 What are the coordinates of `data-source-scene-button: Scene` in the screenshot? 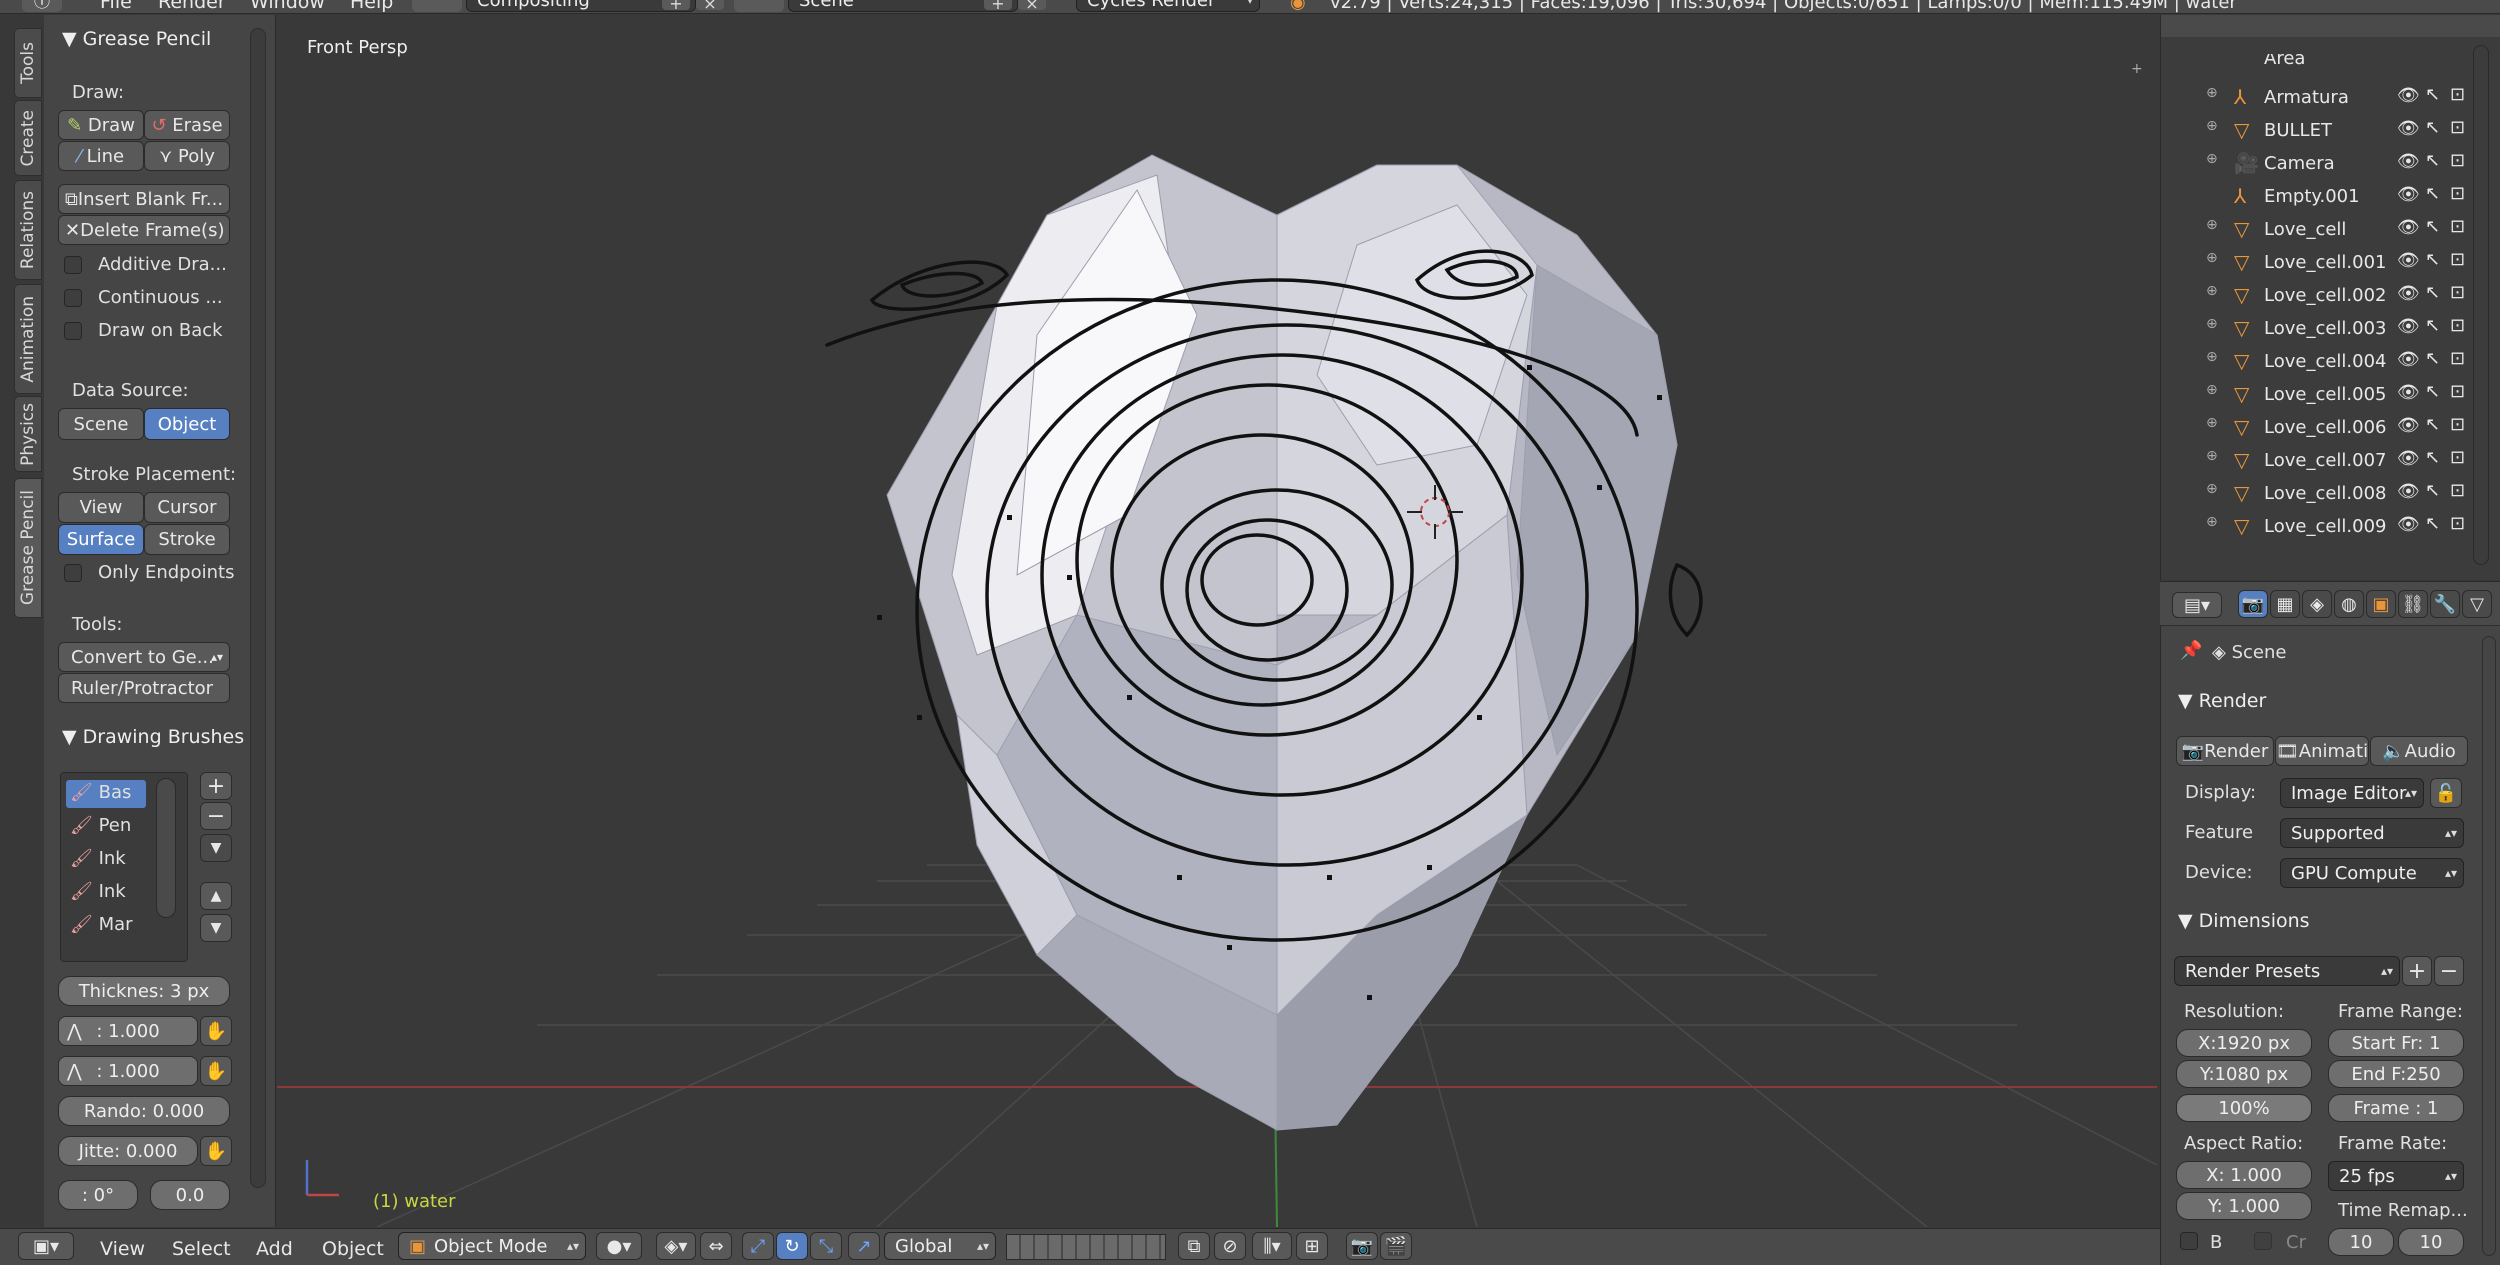 It's located at (101, 424).